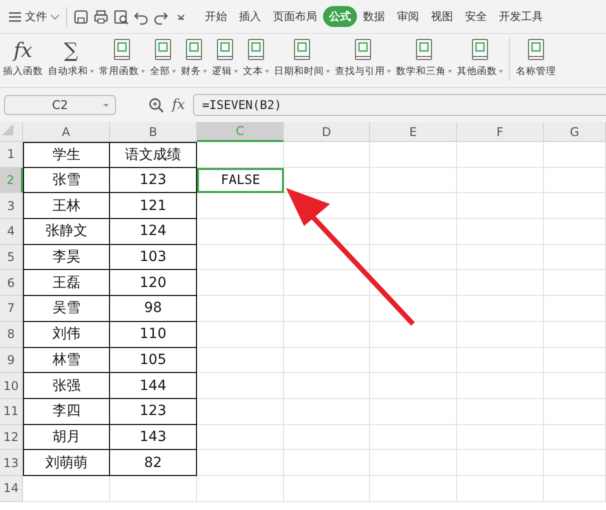 The image size is (606, 510). Describe the element at coordinates (442, 16) in the screenshot. I see `ribbon-tab: 视图` at that location.